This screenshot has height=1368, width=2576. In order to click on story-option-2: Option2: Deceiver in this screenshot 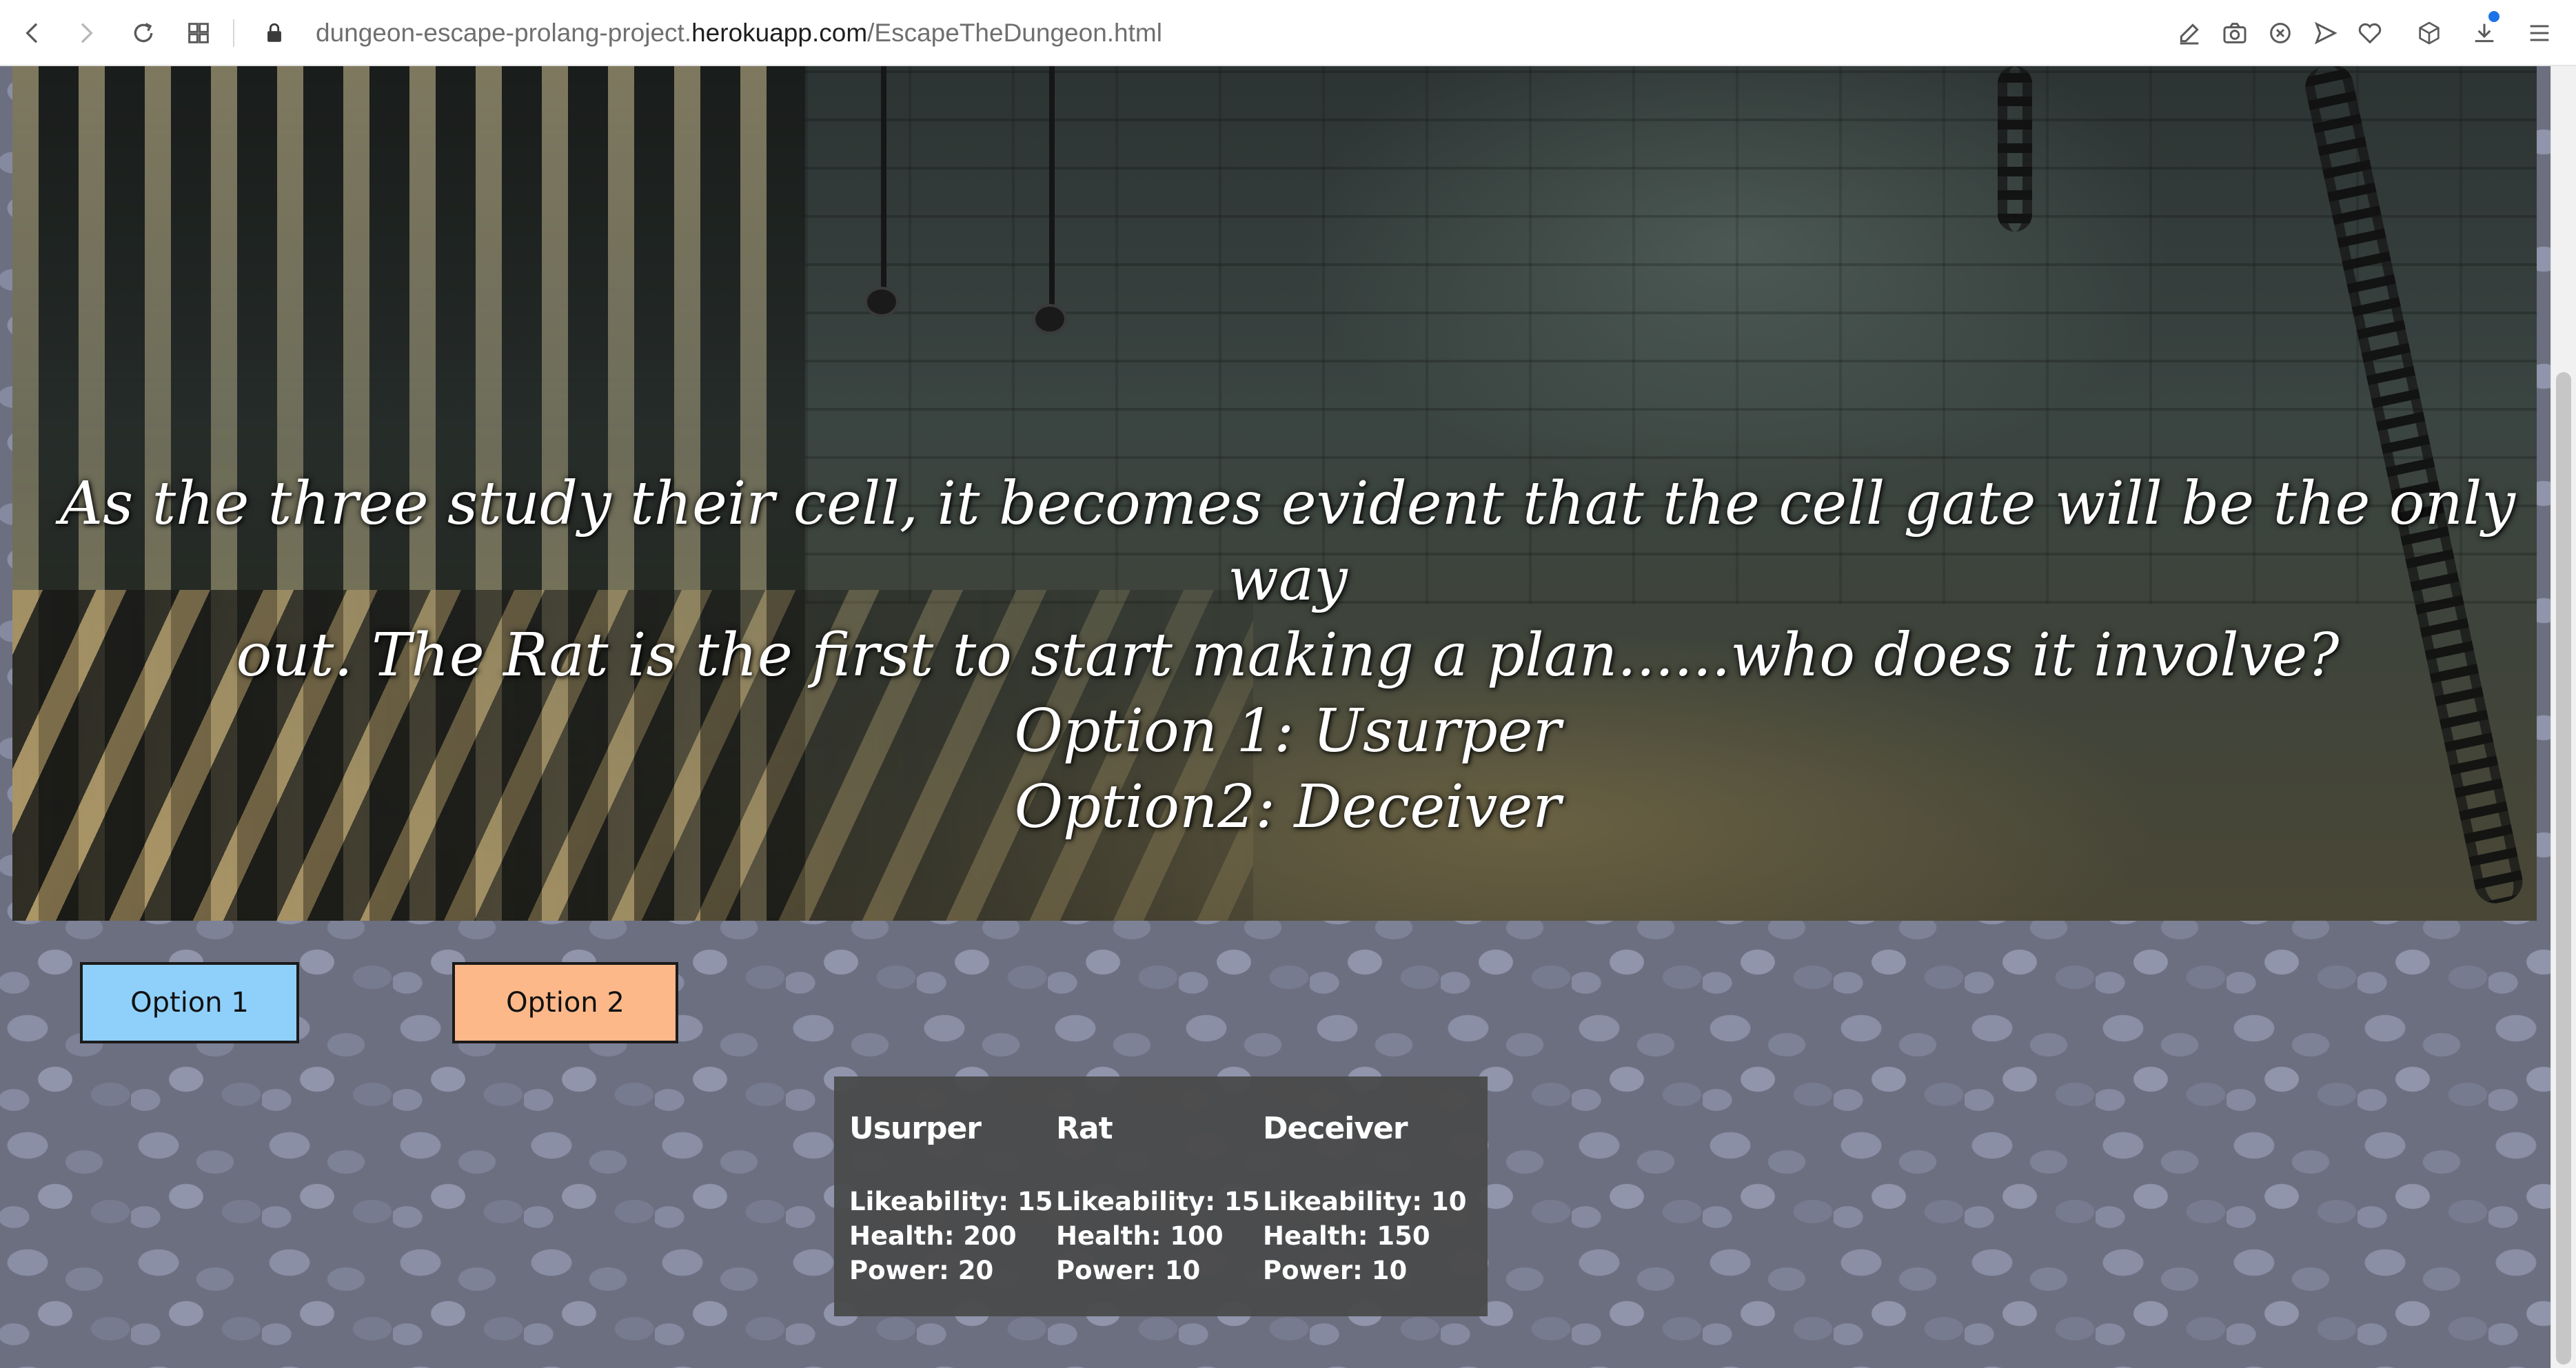, I will do `click(1287, 807)`.